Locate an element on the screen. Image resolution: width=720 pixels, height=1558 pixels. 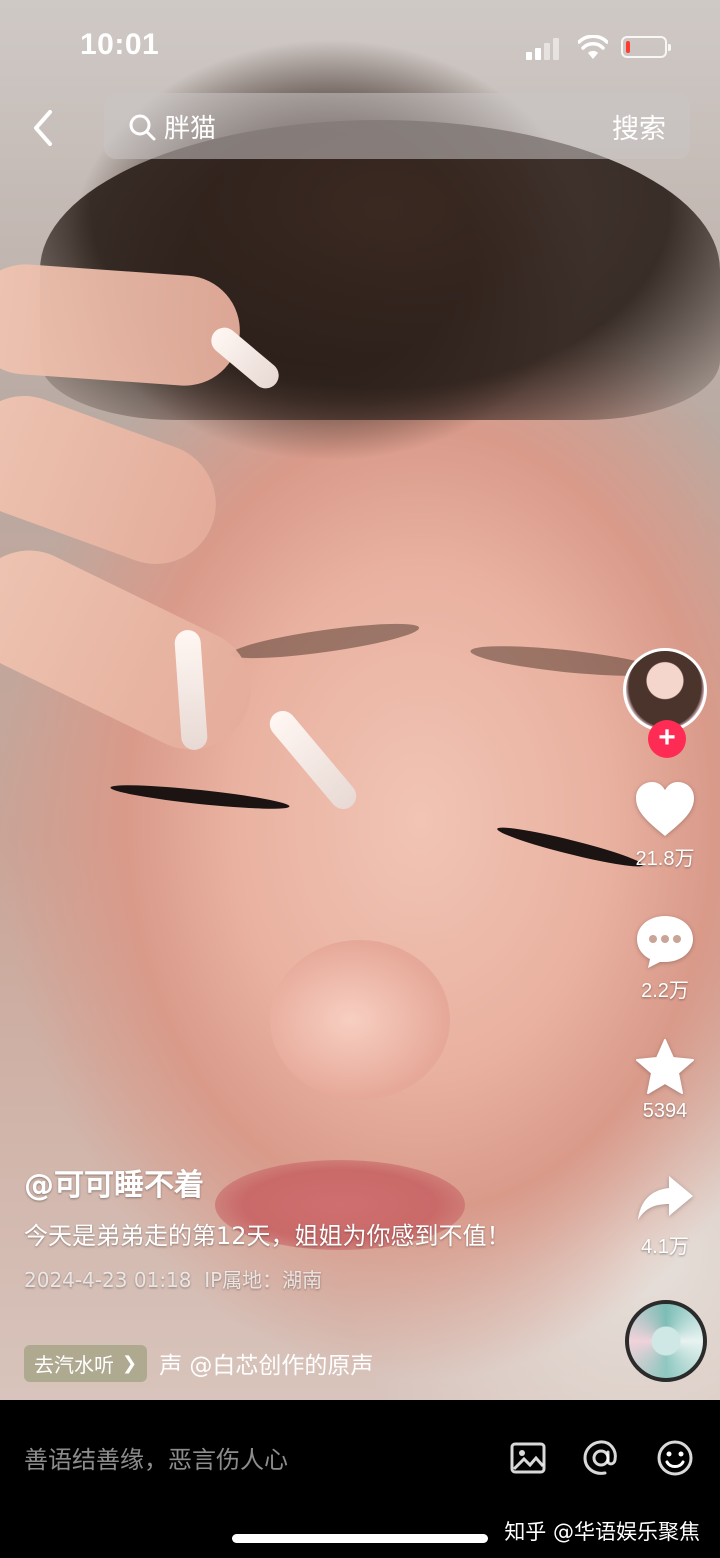
emoji-icon is located at coordinates (675, 1458).